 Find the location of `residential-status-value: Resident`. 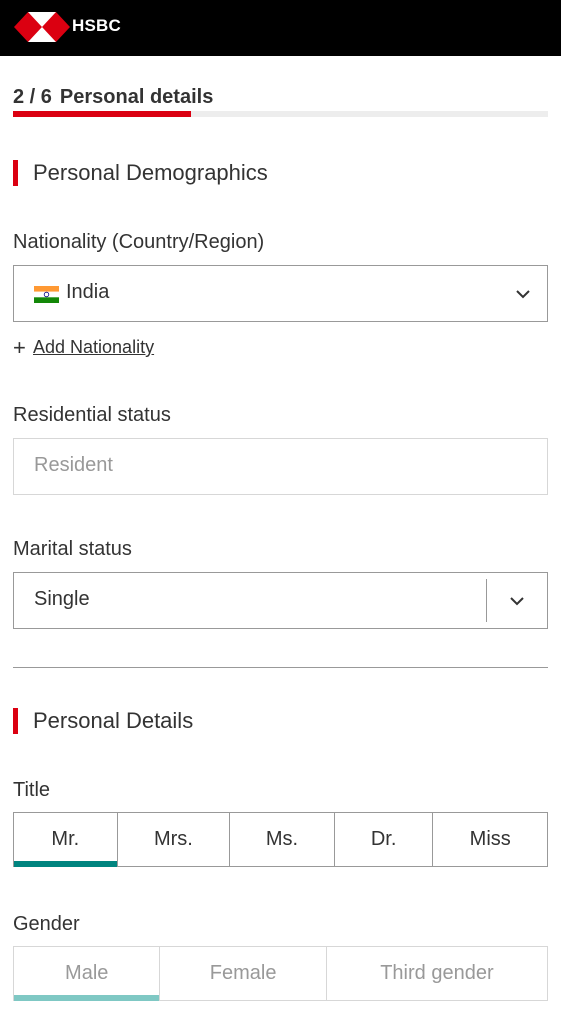

residential-status-value: Resident is located at coordinates (73, 465).